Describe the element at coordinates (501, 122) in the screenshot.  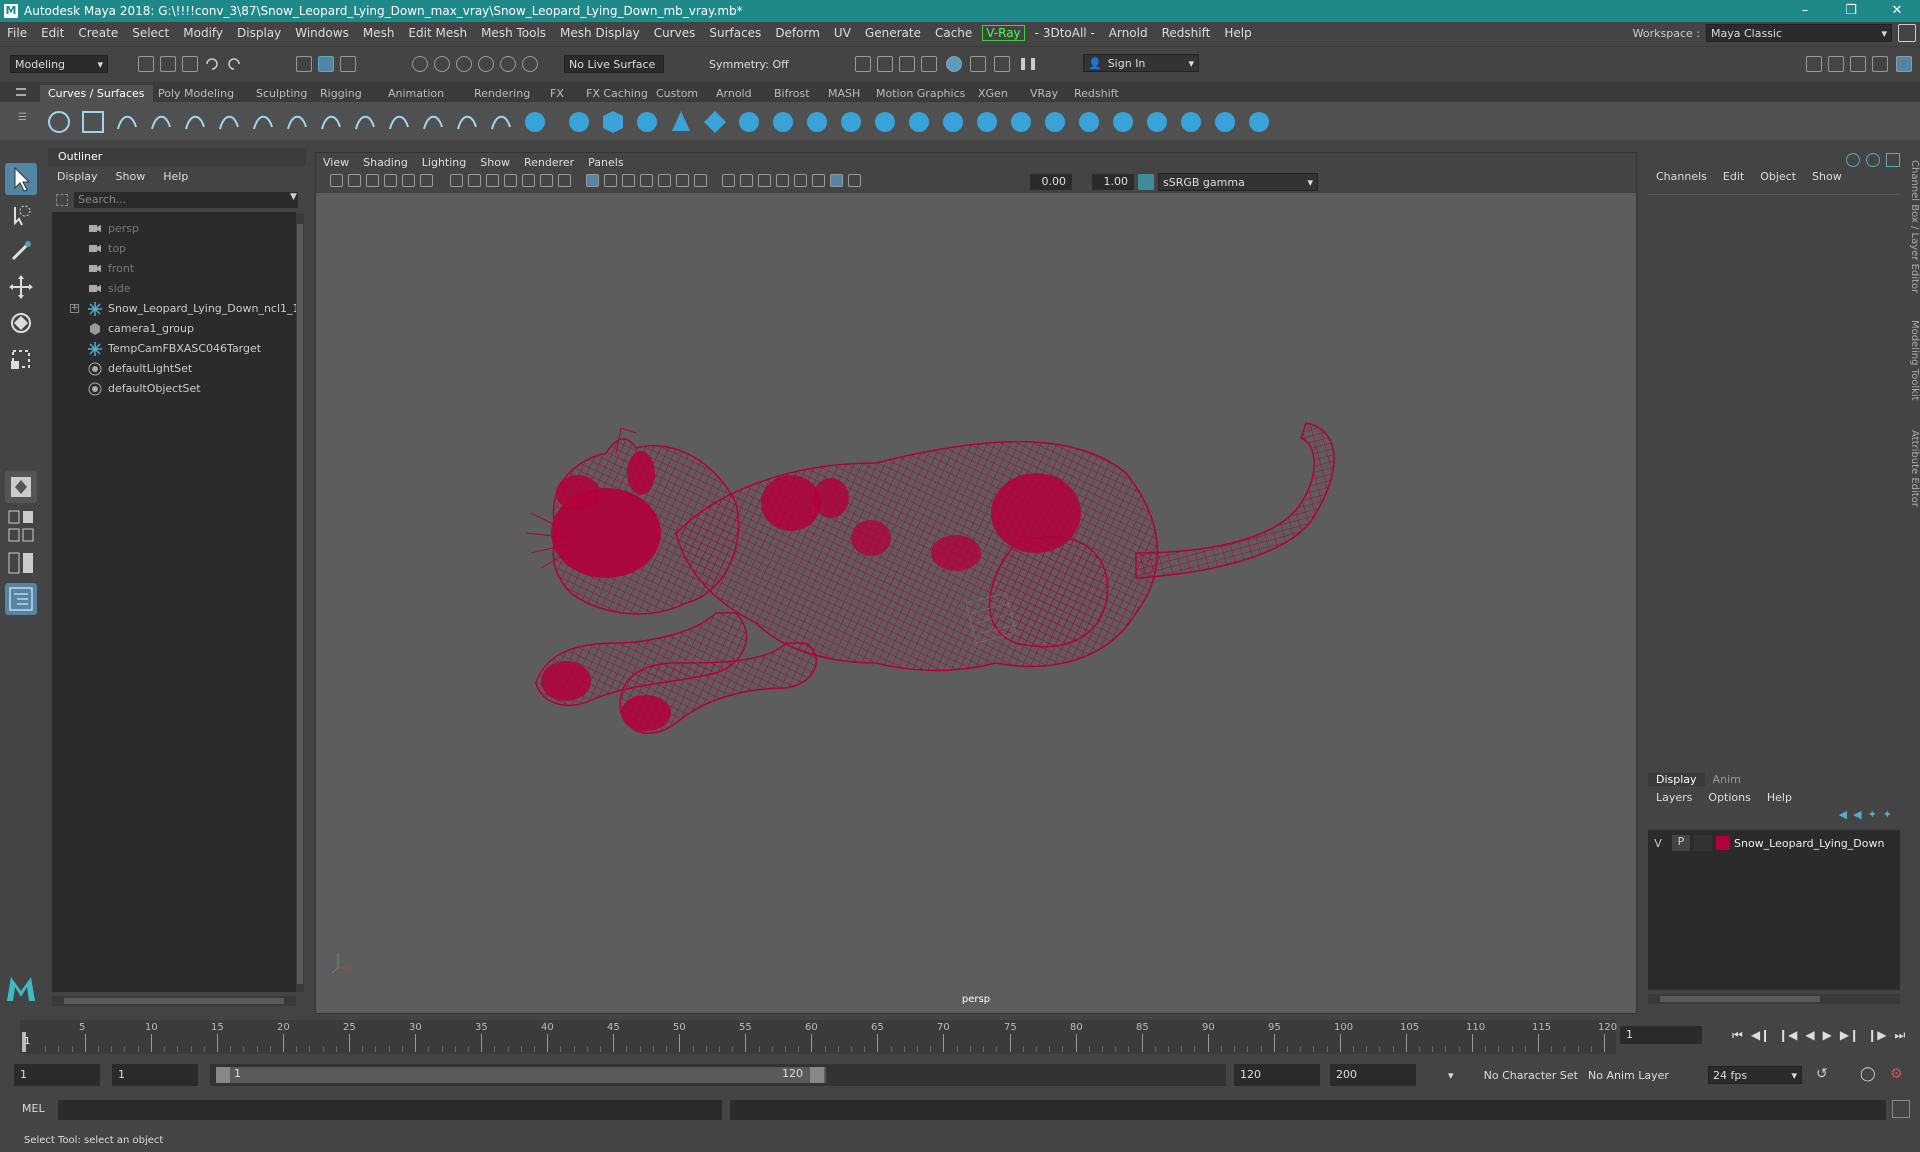
I see `extend-curve-icon` at that location.